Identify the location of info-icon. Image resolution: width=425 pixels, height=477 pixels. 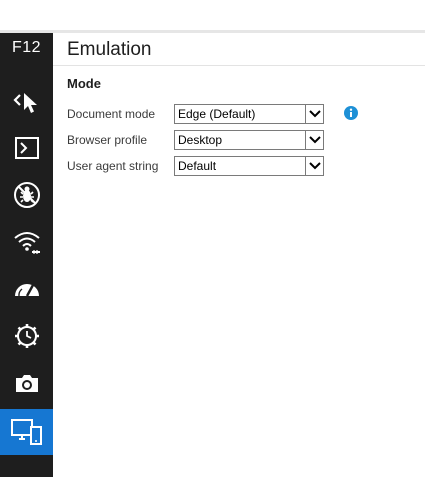
(351, 115).